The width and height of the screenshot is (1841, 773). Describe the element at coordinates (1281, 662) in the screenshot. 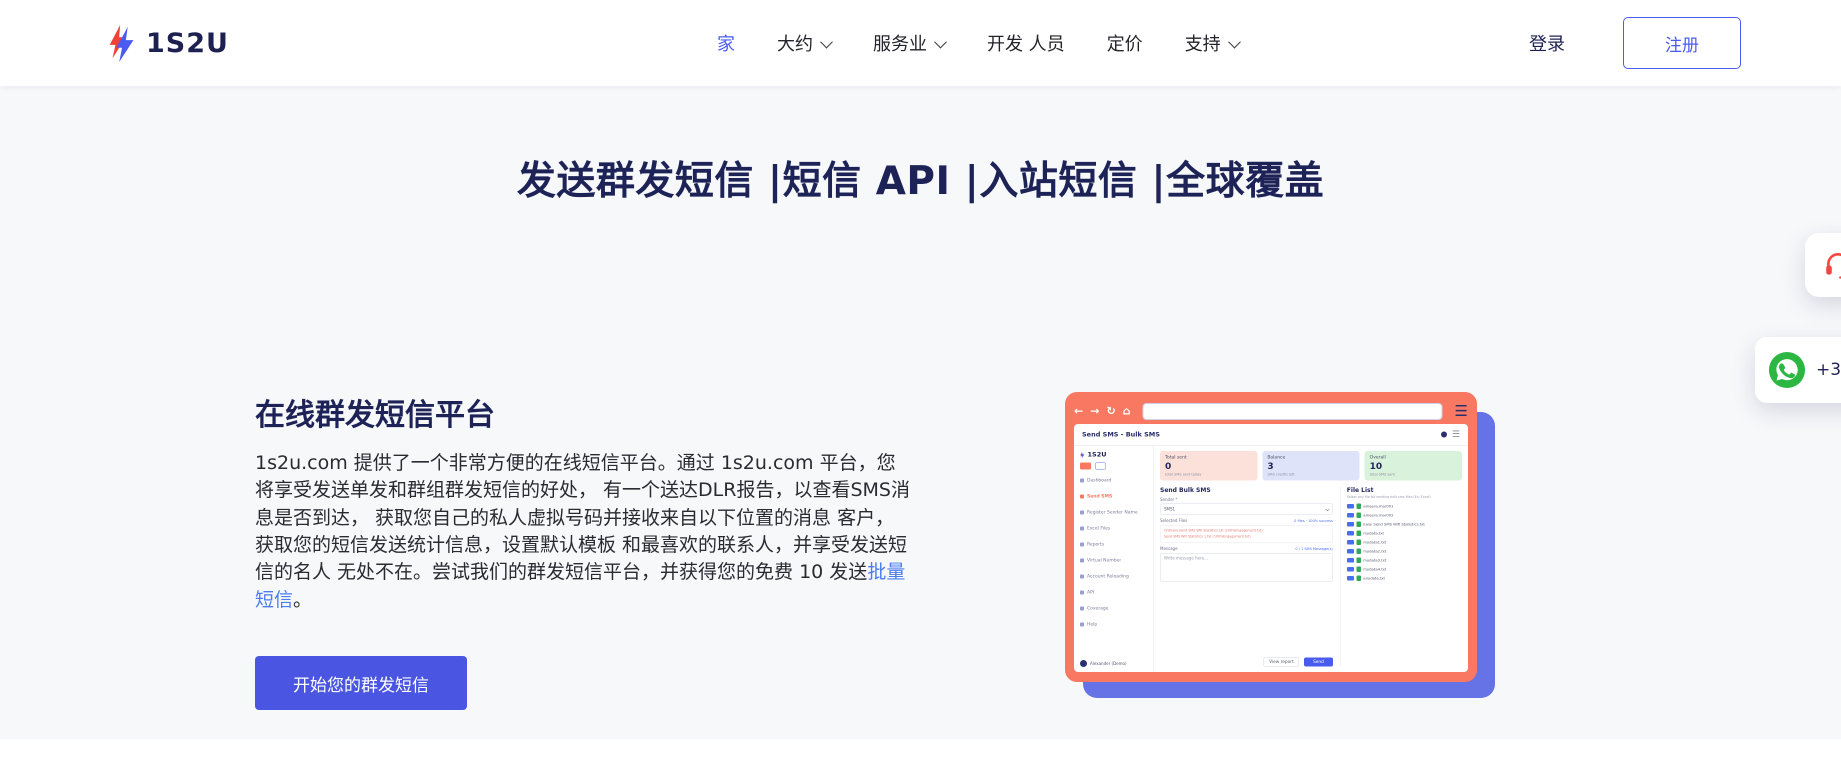

I see `view-report-button: View report` at that location.